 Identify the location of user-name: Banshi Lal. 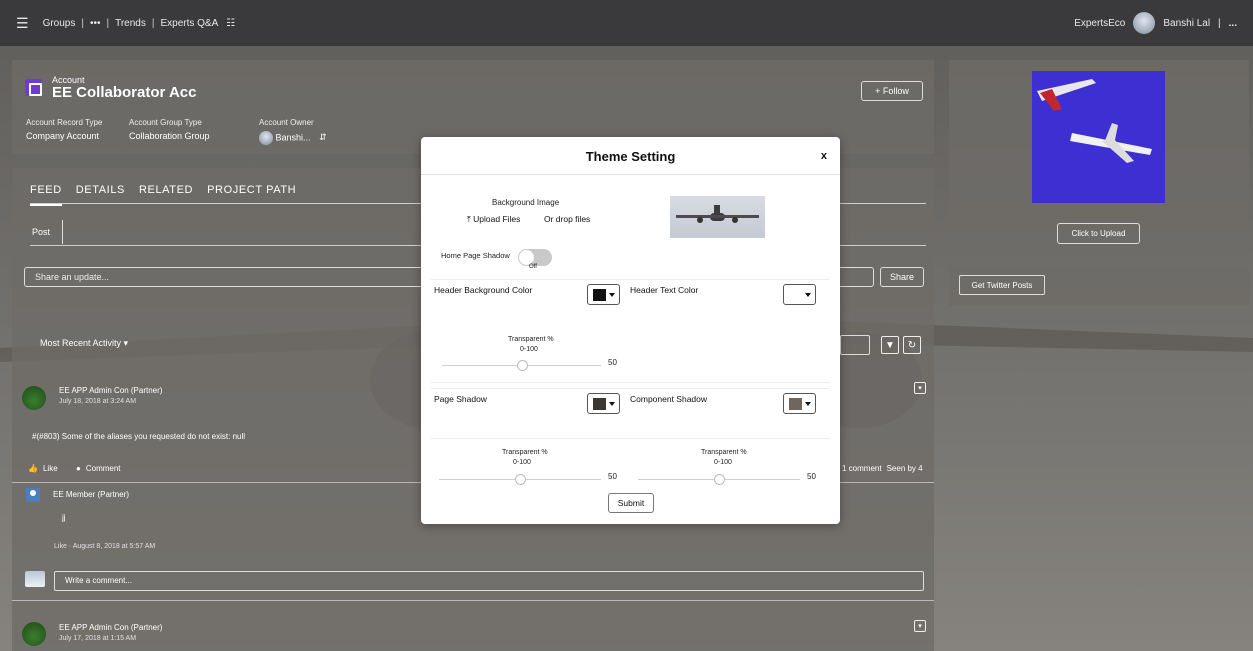
(1186, 23).